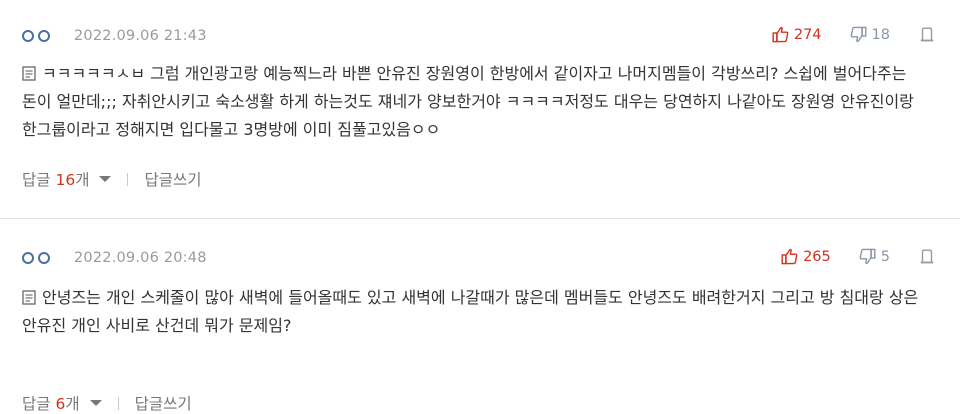 The width and height of the screenshot is (960, 414). Describe the element at coordinates (140, 258) in the screenshot. I see `comment-date: 2022.09.06 20:48` at that location.